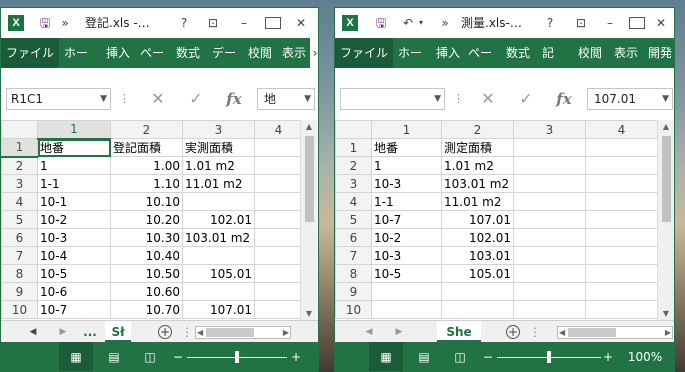 This screenshot has height=372, width=685. I want to click on cell: 10.10, so click(146, 201).